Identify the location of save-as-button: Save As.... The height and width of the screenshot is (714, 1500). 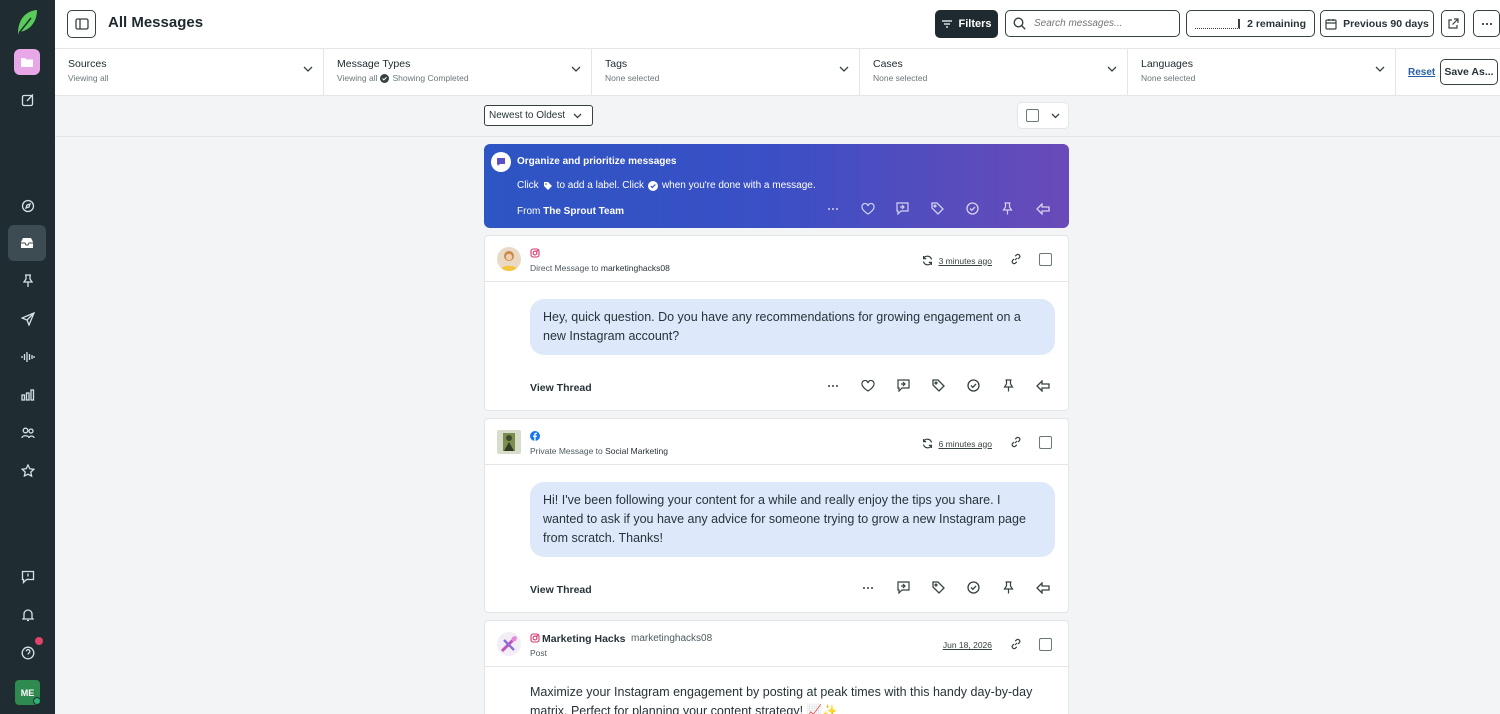
(1469, 72).